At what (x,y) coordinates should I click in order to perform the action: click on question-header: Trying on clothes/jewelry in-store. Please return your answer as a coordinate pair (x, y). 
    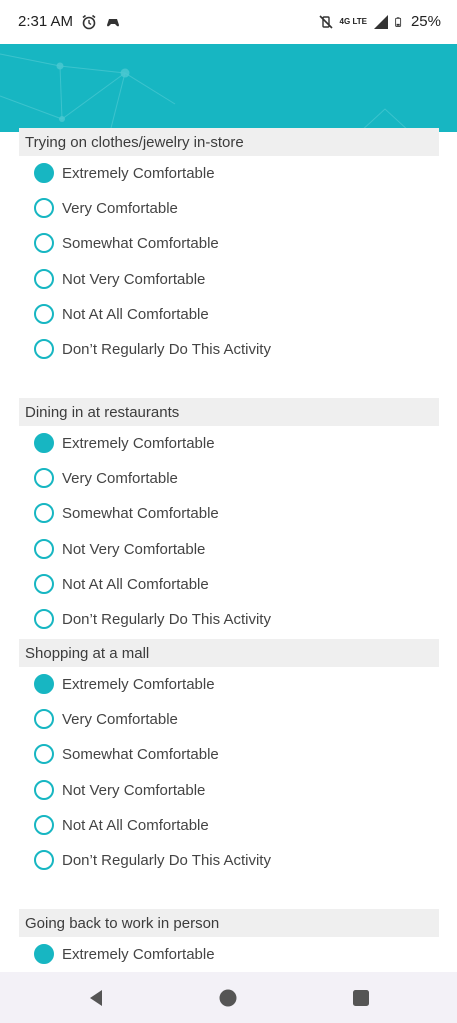
    Looking at the image, I should click on (229, 142).